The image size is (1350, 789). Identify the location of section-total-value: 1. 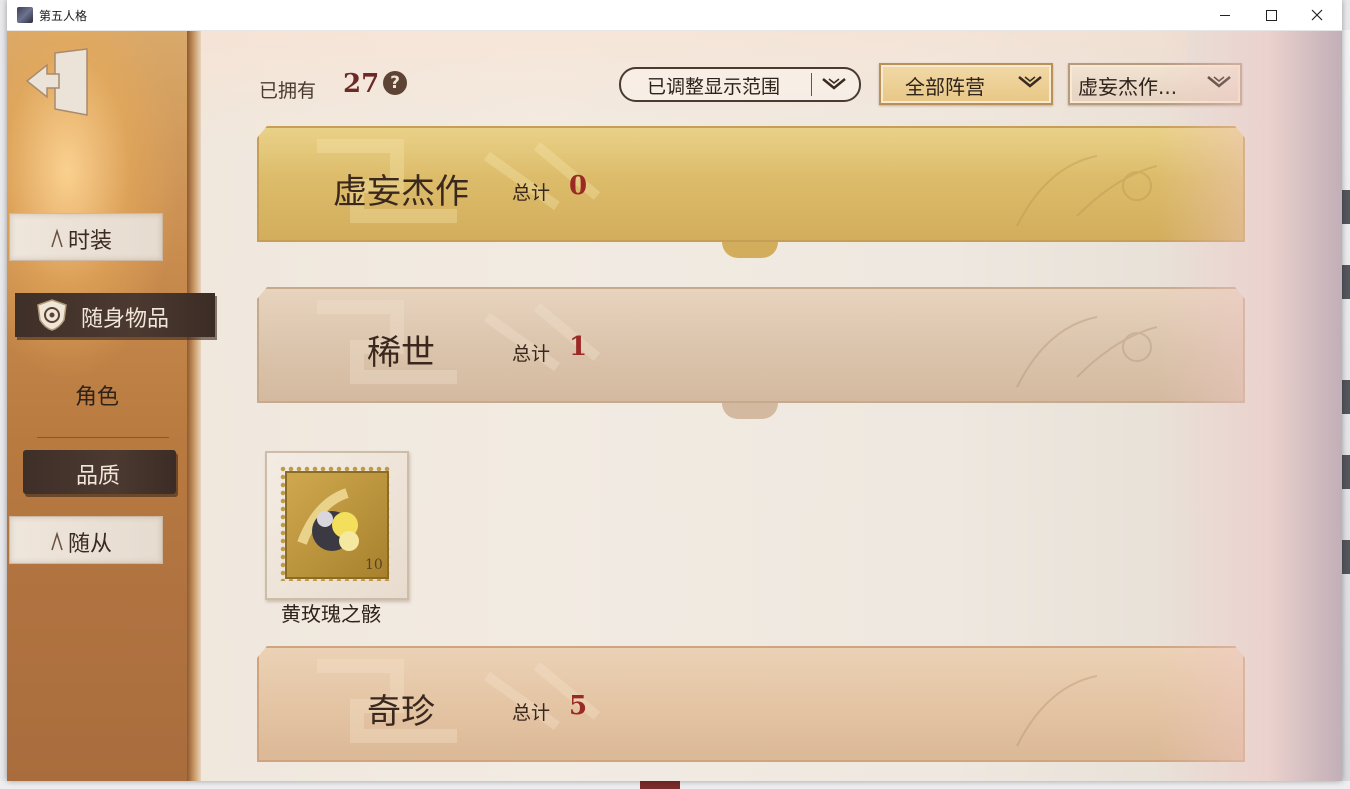
(578, 347).